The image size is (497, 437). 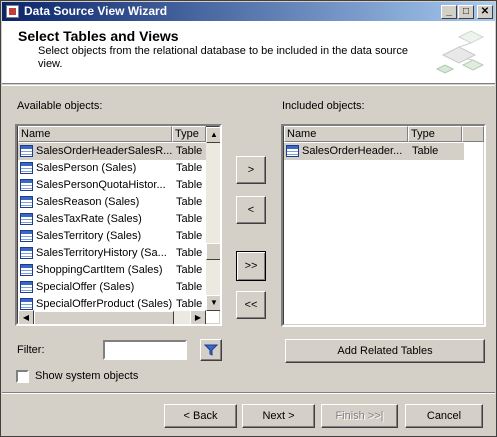 I want to click on list-item: SalesPersonQuotaHistor... Table, so click(x=112, y=185).